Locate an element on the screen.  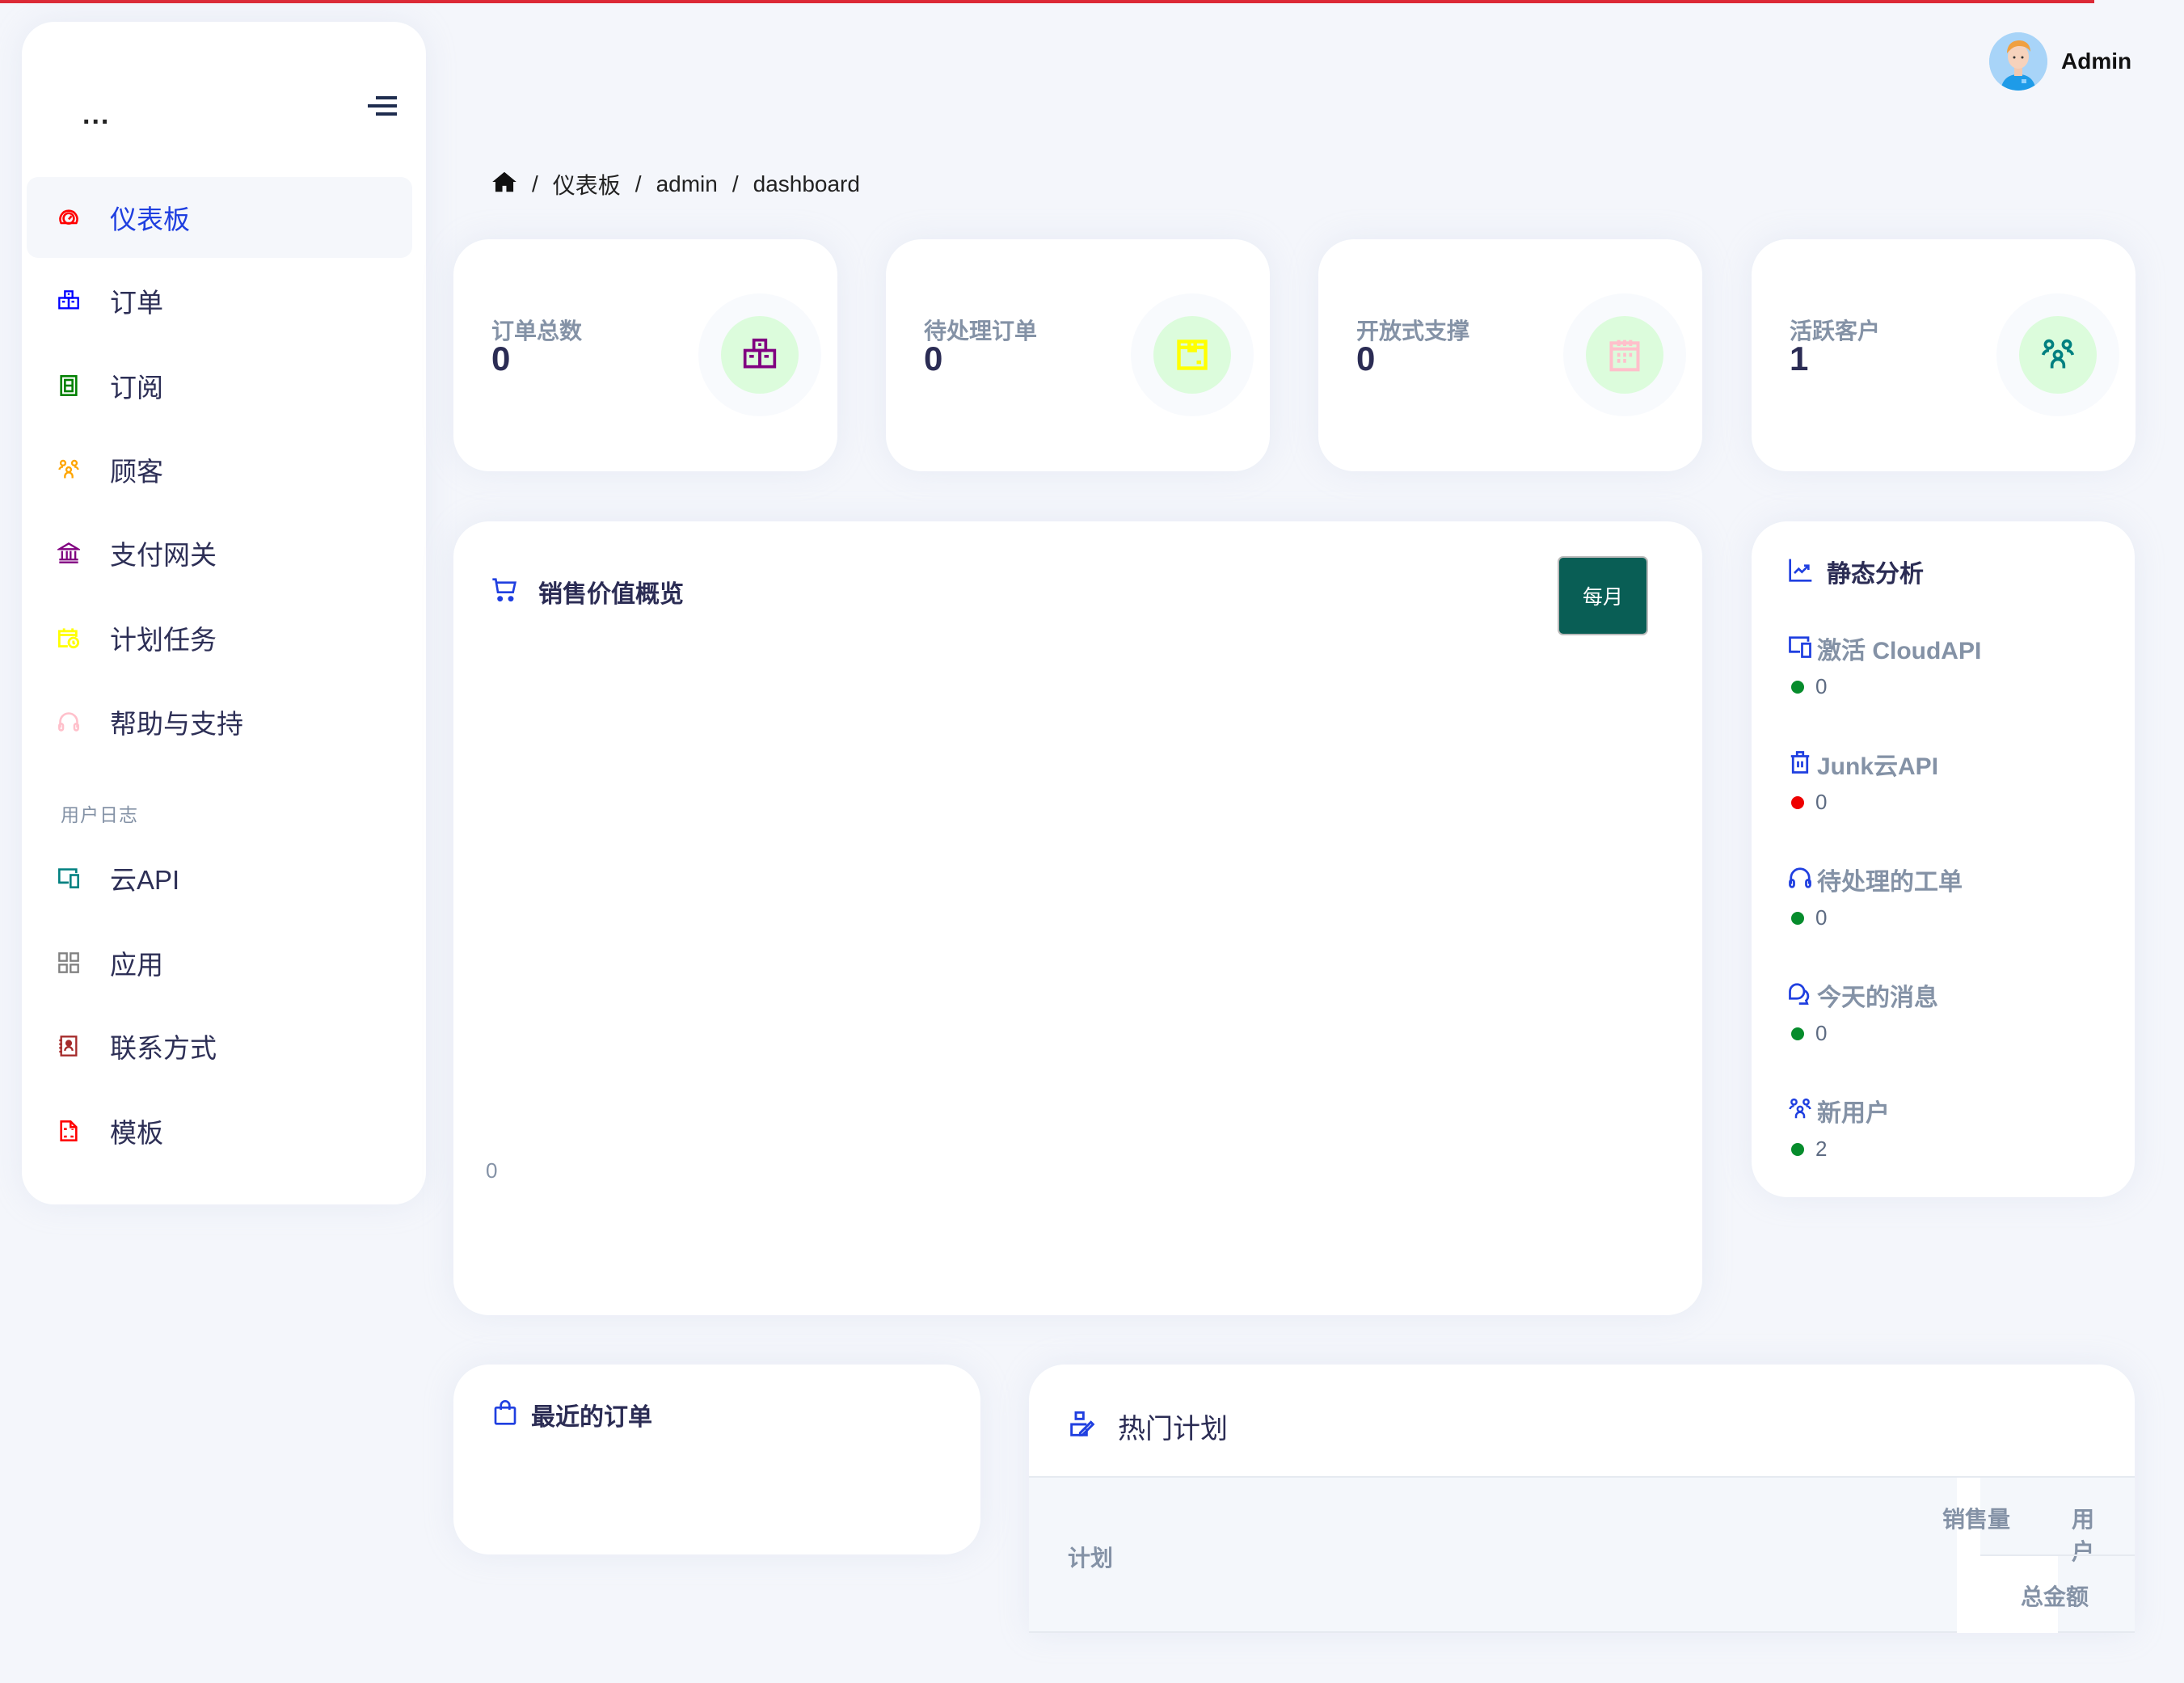
breadcrumb: / 仪表板 / admin / dashboard is located at coordinates (675, 184).